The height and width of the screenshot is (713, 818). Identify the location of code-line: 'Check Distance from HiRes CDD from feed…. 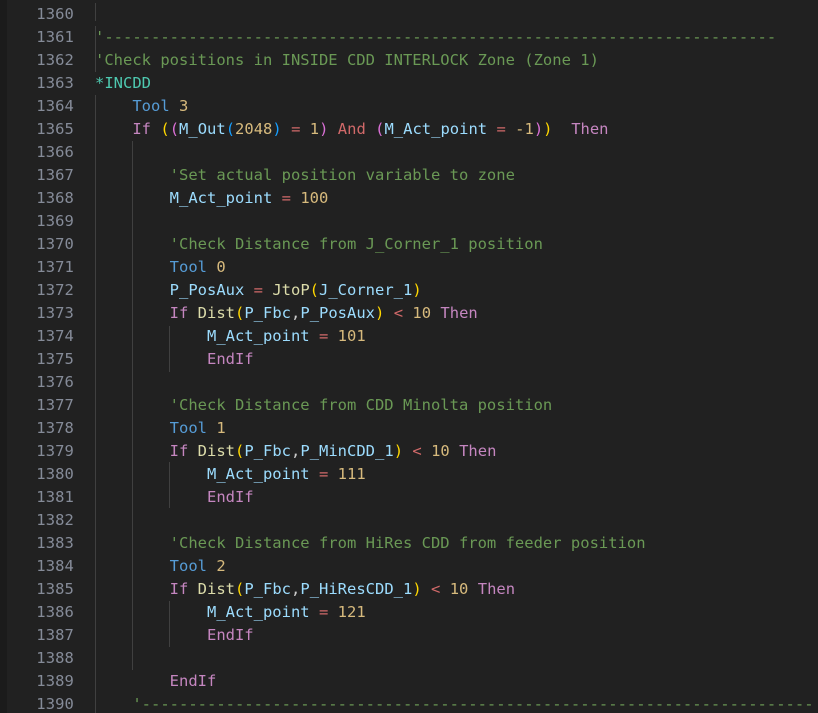
(451, 543).